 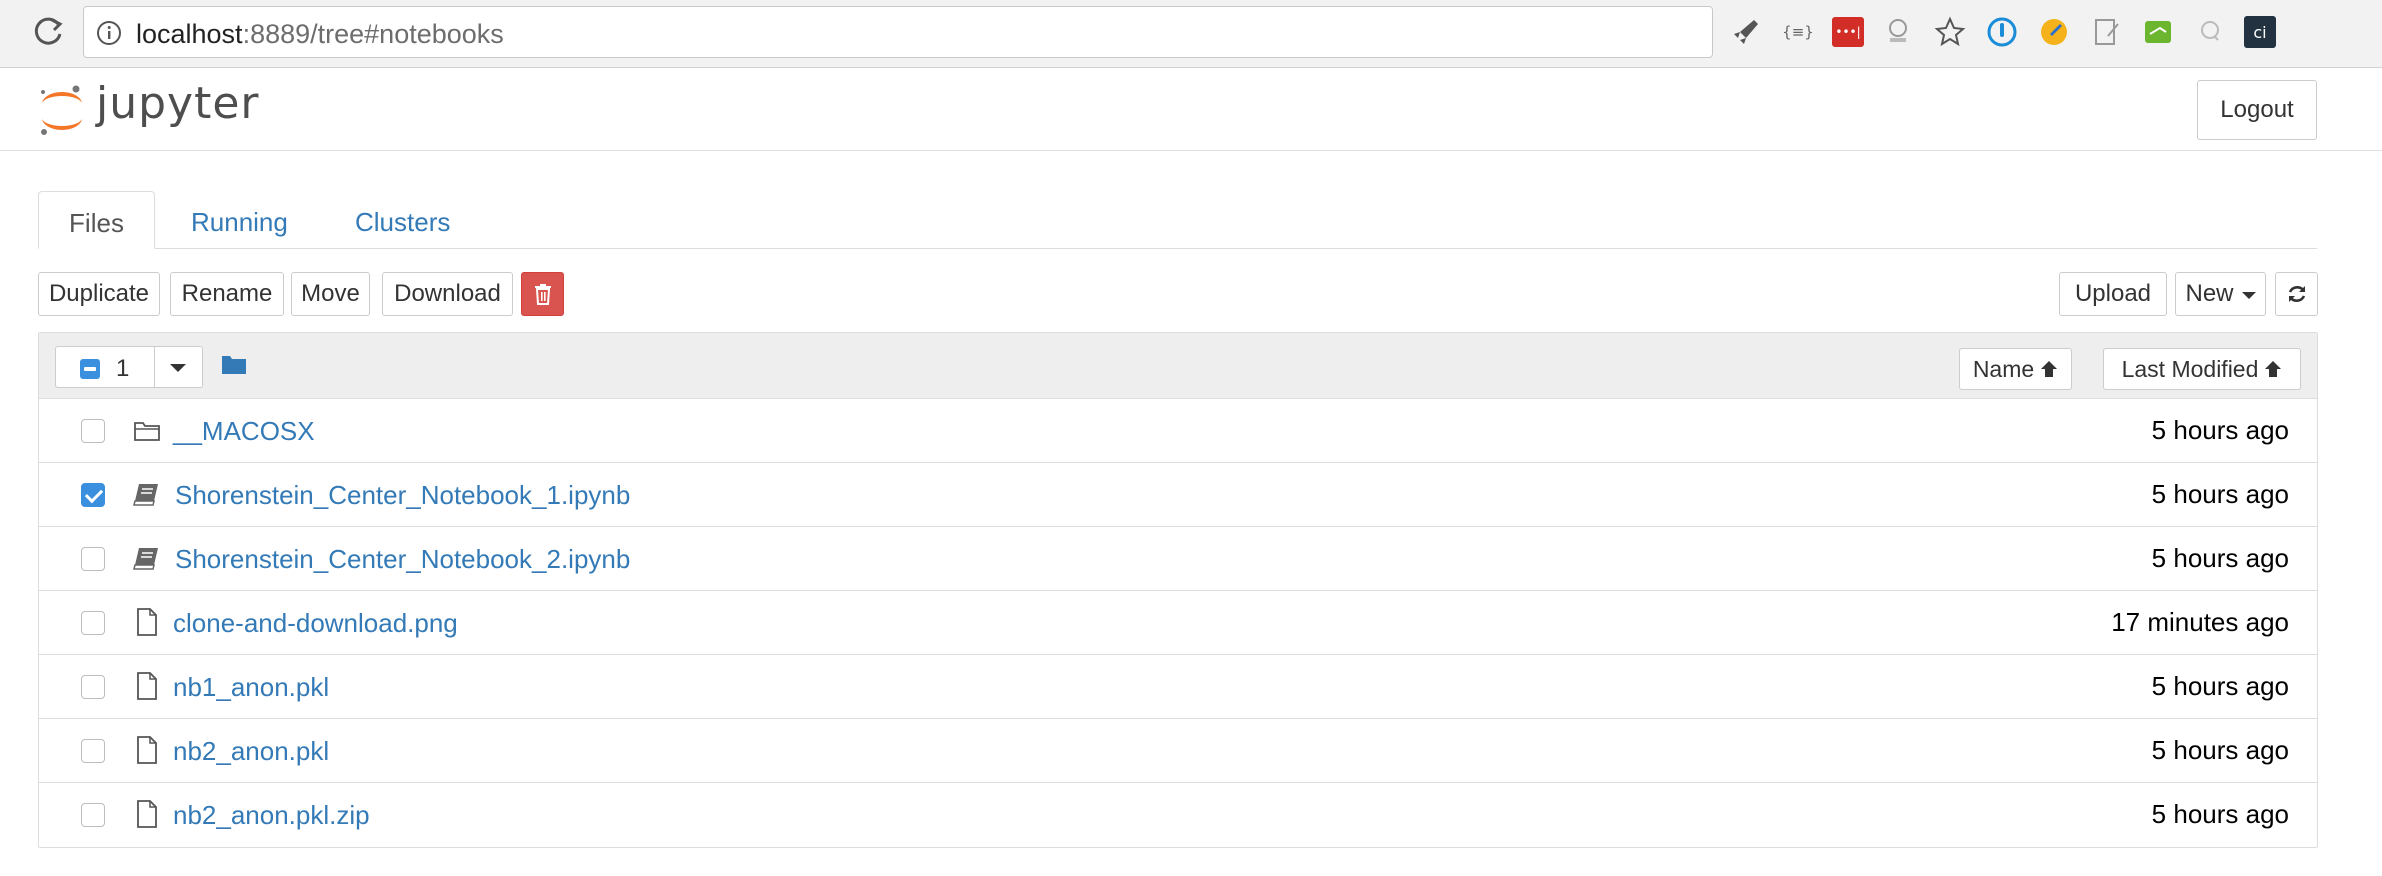 I want to click on new-button-label: New, so click(x=2209, y=293).